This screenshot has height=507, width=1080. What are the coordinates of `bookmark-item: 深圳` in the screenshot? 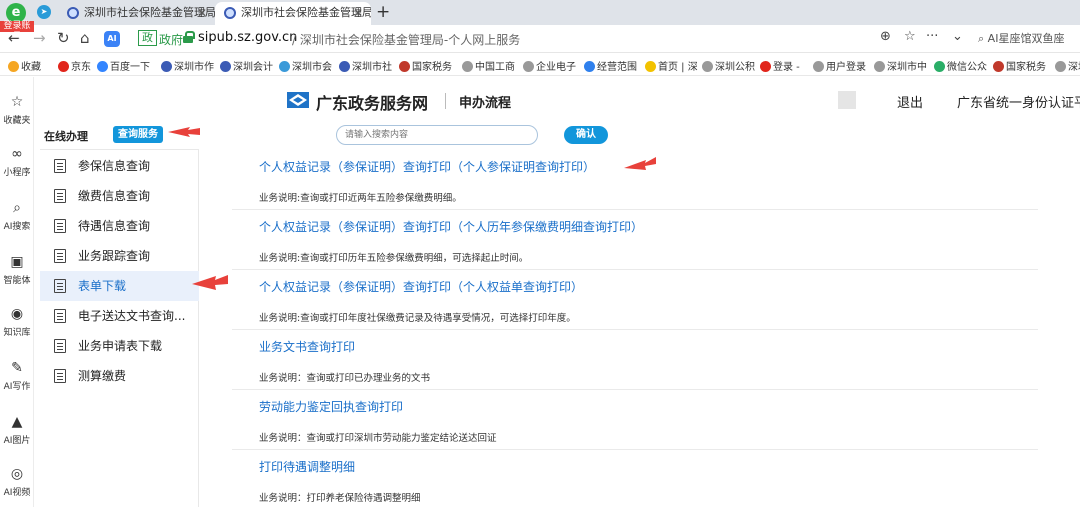 It's located at (1067, 65).